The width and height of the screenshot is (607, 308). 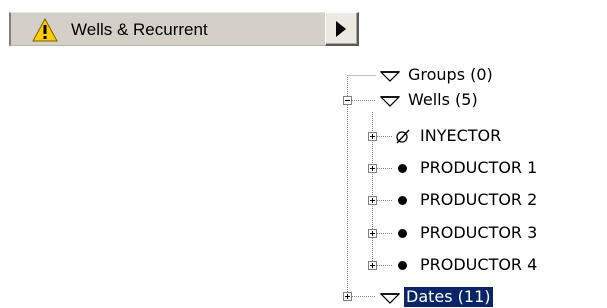 I want to click on tree-node-label: Groups (0), so click(x=450, y=74).